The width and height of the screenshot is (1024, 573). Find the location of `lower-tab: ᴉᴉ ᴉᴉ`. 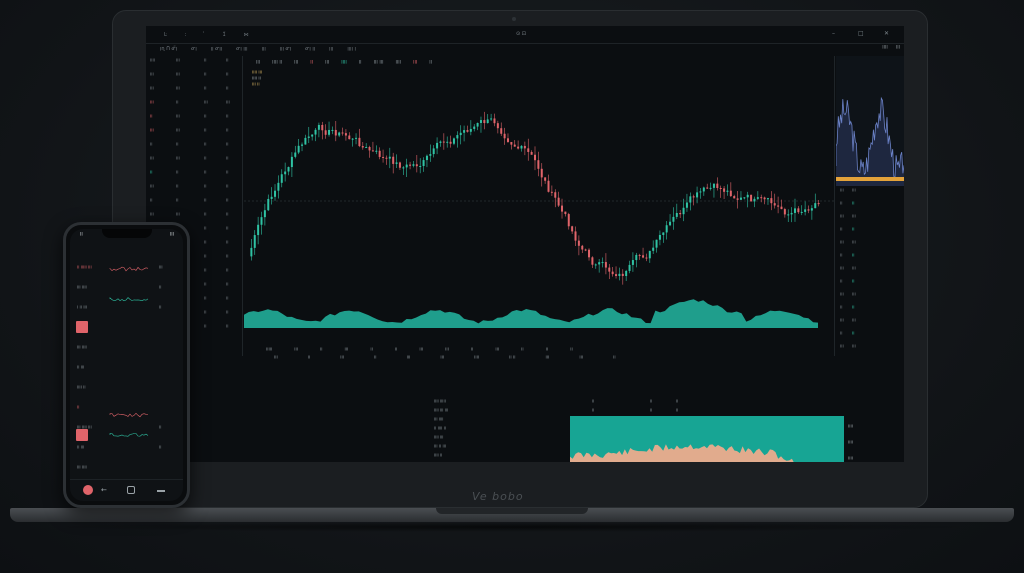

lower-tab: ᴉᴉ ᴉᴉ is located at coordinates (512, 357).